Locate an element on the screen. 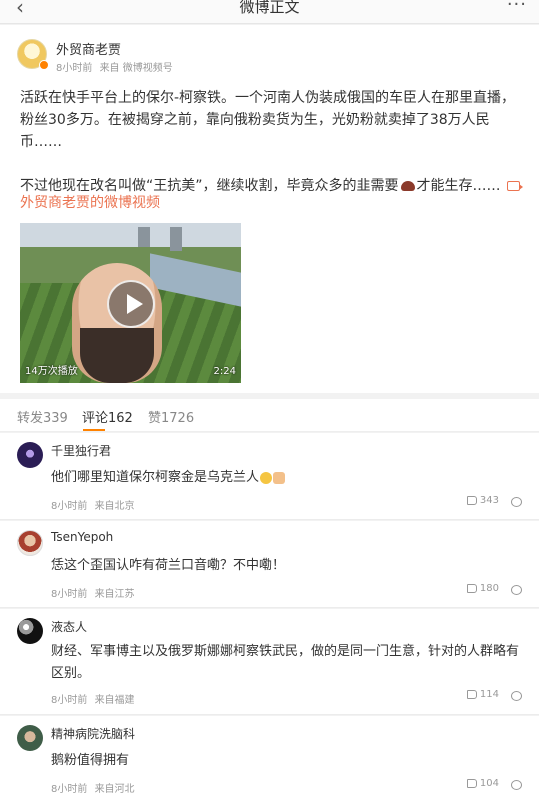 The height and width of the screenshot is (800, 539). like-button: 114 is located at coordinates (482, 694).